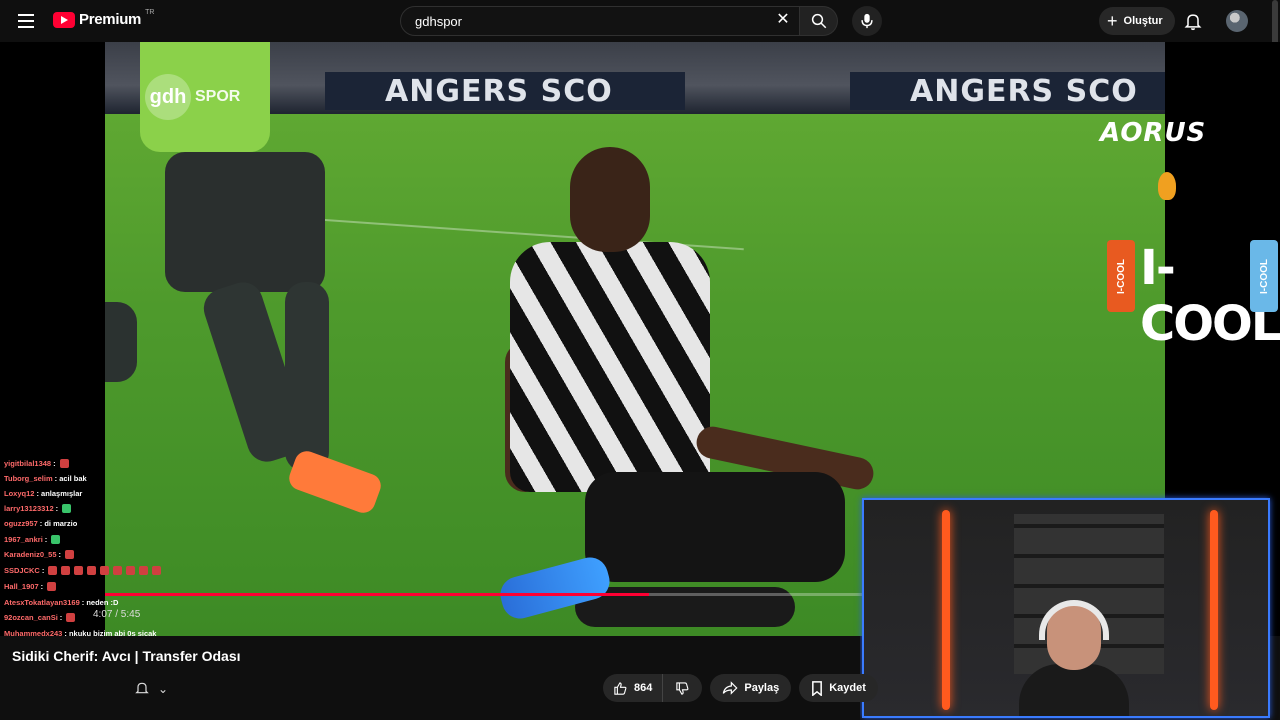 The height and width of the screenshot is (720, 1280). Describe the element at coordinates (64, 19) in the screenshot. I see `youtube-play-icon` at that location.